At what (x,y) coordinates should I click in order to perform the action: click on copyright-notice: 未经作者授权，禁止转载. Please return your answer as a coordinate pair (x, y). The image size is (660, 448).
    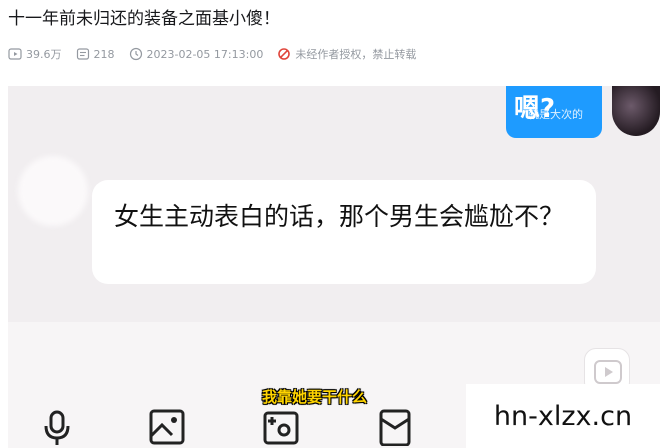
    Looking at the image, I should click on (346, 54).